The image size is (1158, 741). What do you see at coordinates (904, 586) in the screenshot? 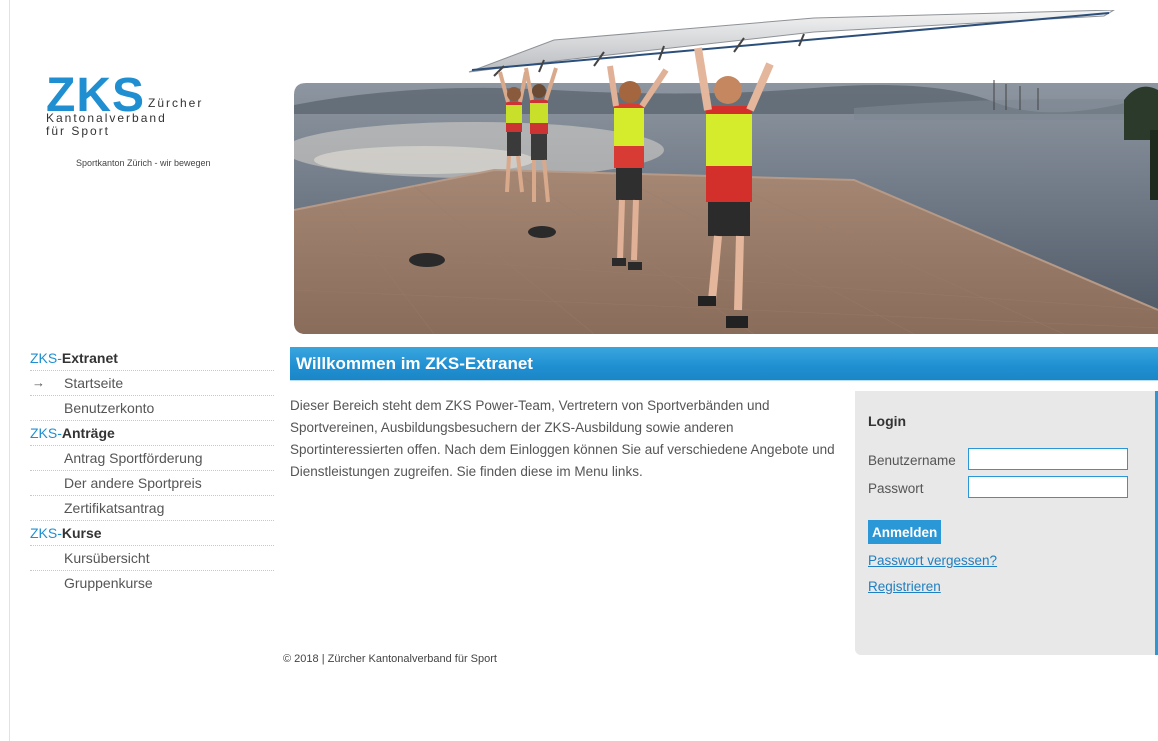
I see `register-link: Registrieren` at bounding box center [904, 586].